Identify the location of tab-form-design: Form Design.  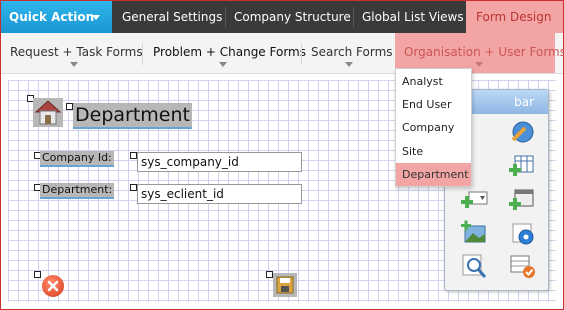
(514, 17).